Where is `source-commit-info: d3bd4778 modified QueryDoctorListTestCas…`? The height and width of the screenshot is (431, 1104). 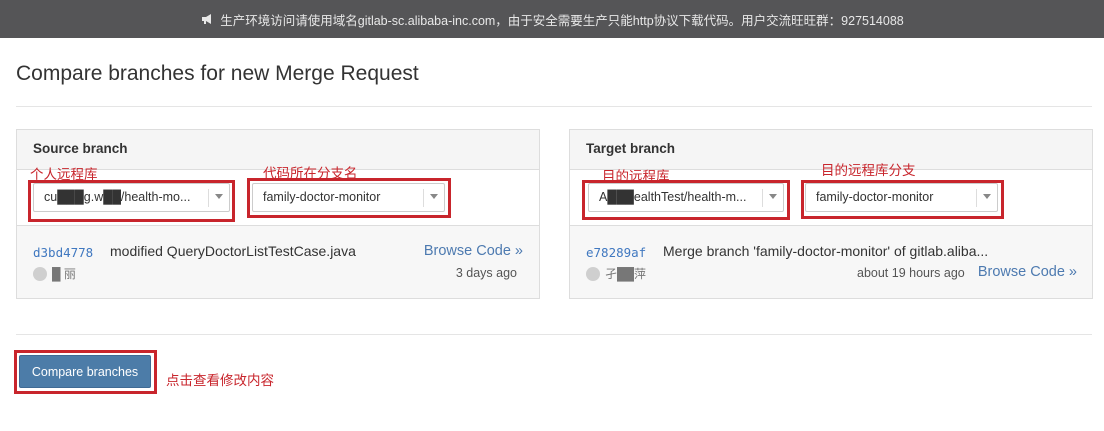 source-commit-info: d3bd4778 modified QueryDoctorListTestCas… is located at coordinates (278, 262).